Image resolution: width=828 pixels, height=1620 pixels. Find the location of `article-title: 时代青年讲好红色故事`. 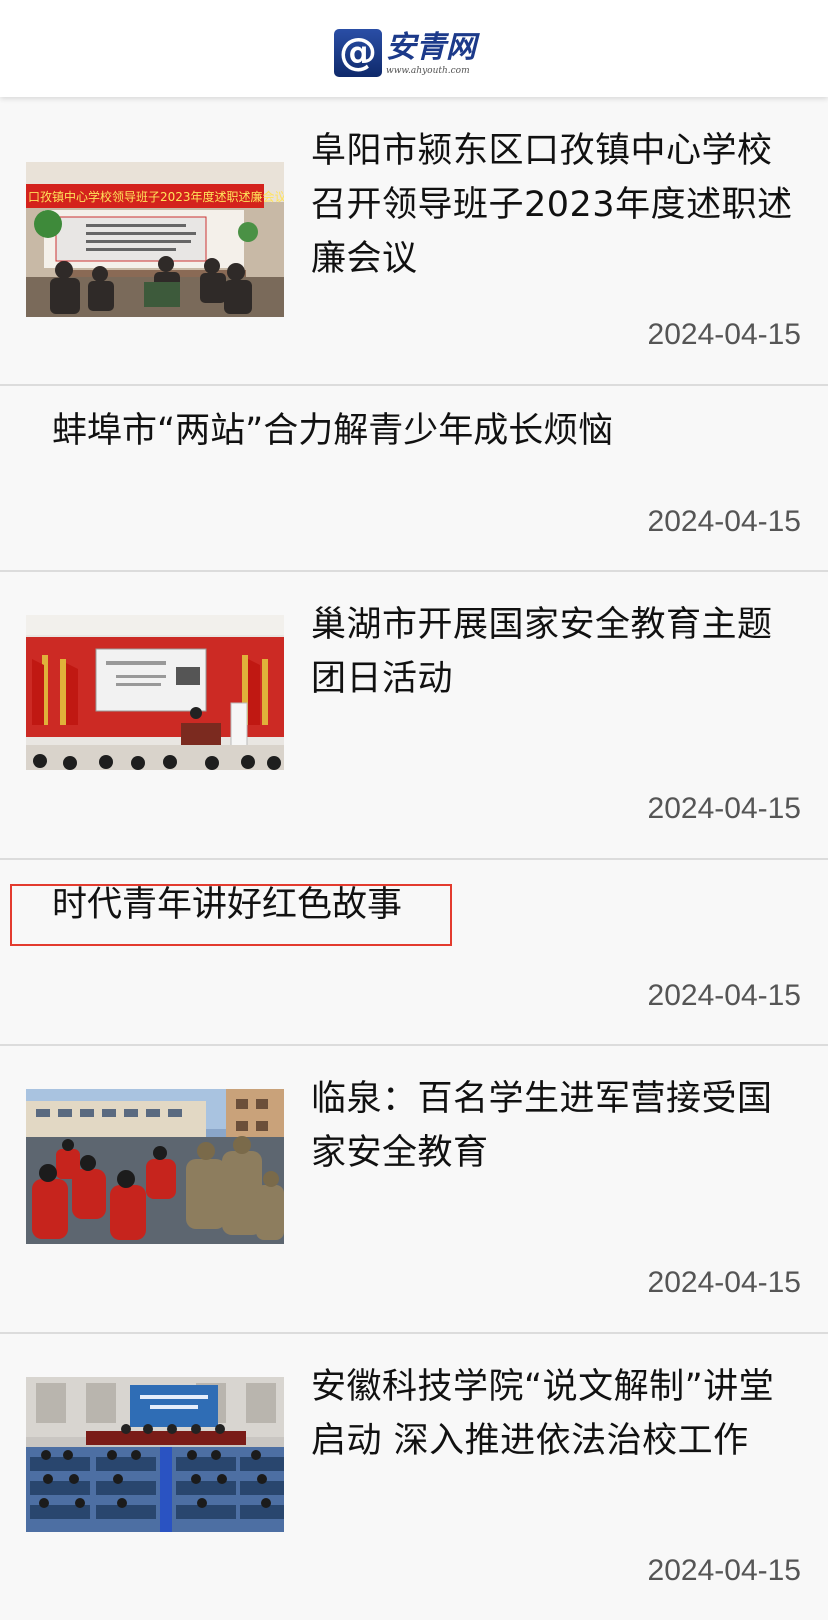

article-title: 时代青年讲好红色故事 is located at coordinates (422, 905).